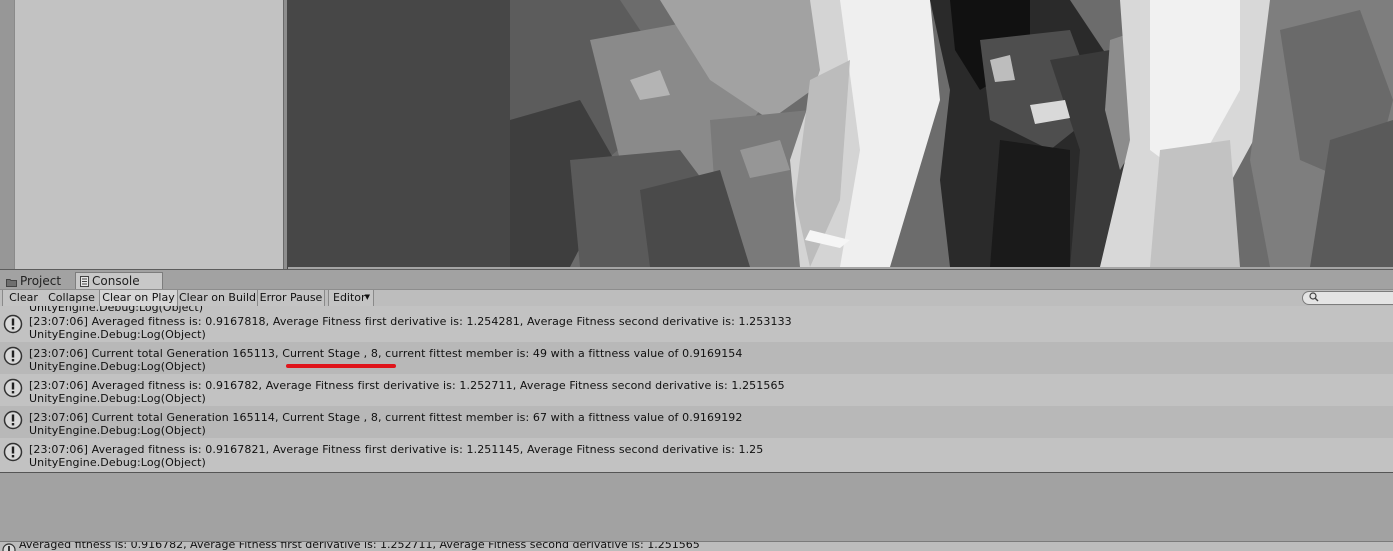  What do you see at coordinates (41, 281) in the screenshot?
I see `tab-project-label: Project` at bounding box center [41, 281].